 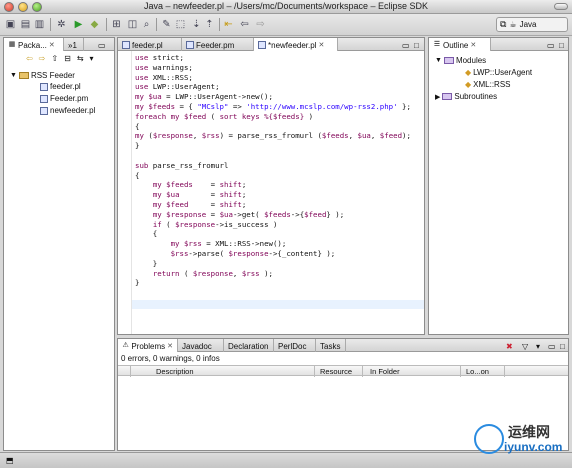 I want to click on tree-item-file: newfeeder.pl, so click(x=67, y=110).